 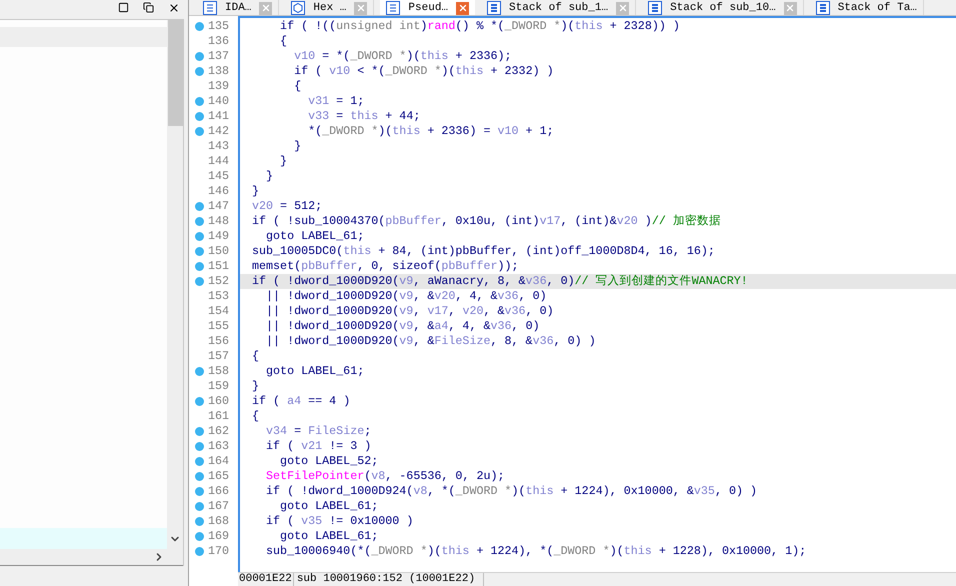 What do you see at coordinates (219, 491) in the screenshot?
I see `line-number: 166` at bounding box center [219, 491].